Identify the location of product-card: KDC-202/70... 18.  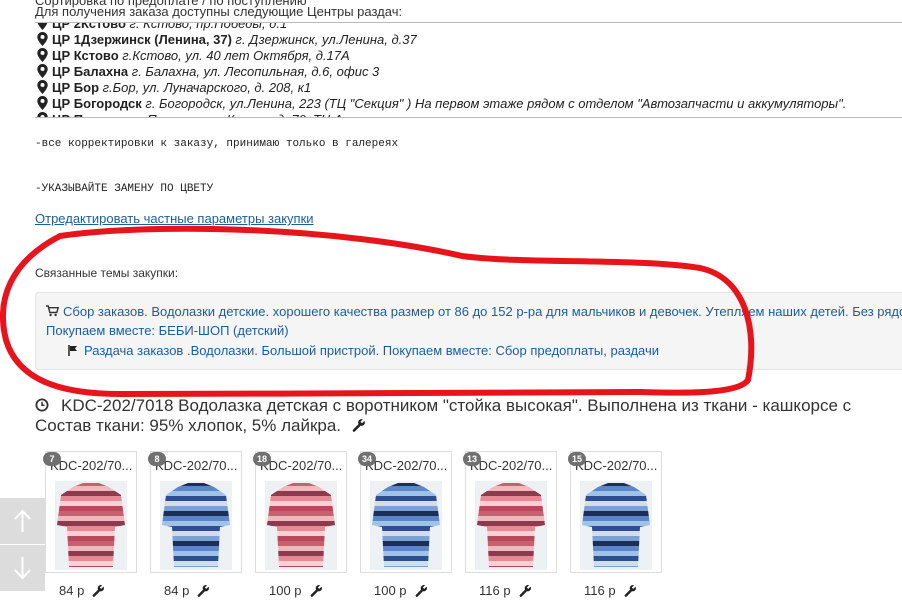
(300, 512).